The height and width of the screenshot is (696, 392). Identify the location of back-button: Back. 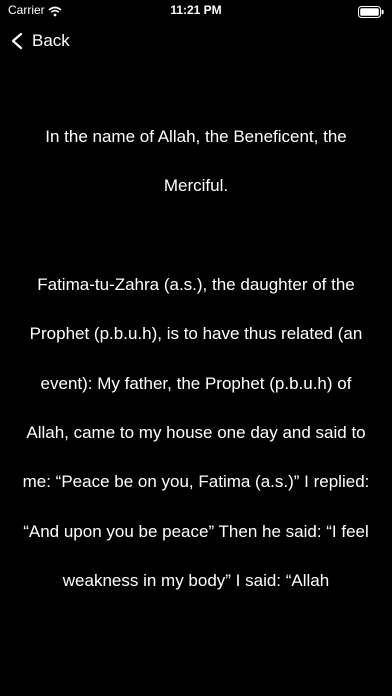
(40, 41).